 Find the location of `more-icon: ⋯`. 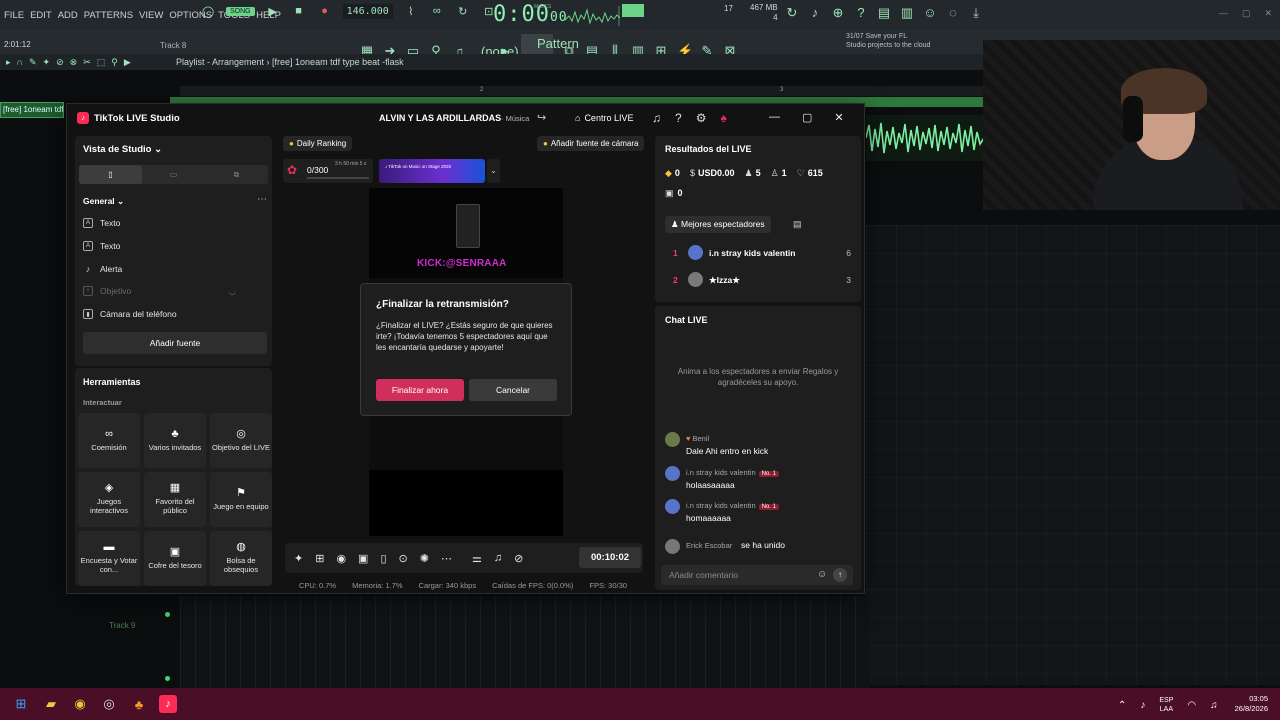

more-icon: ⋯ is located at coordinates (446, 558).